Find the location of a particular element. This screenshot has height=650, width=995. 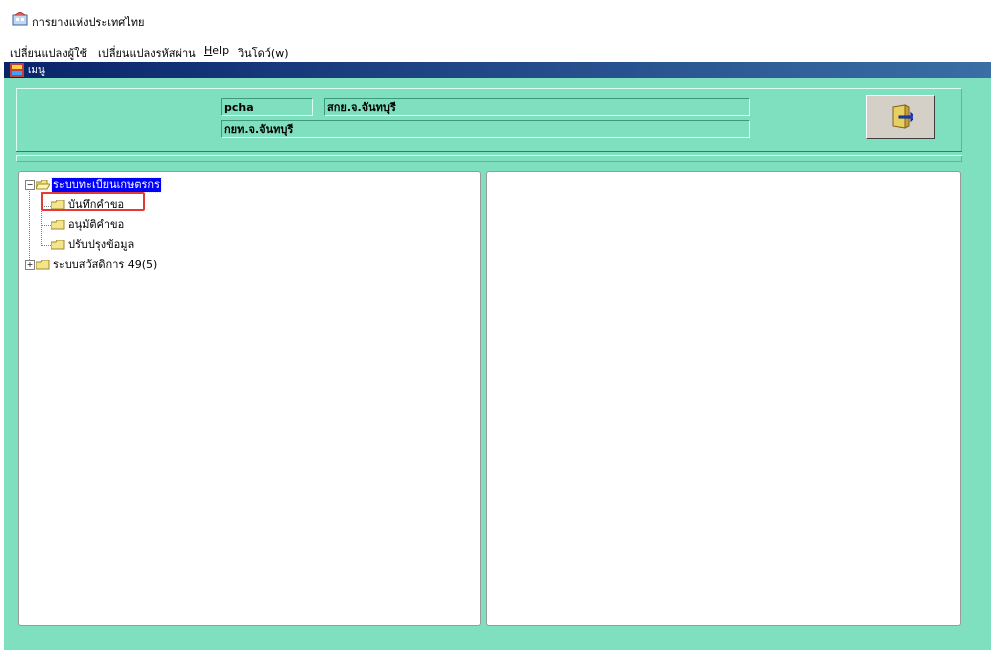

tree-item-label: ปรับปรุงข้อมูล is located at coordinates (101, 244).